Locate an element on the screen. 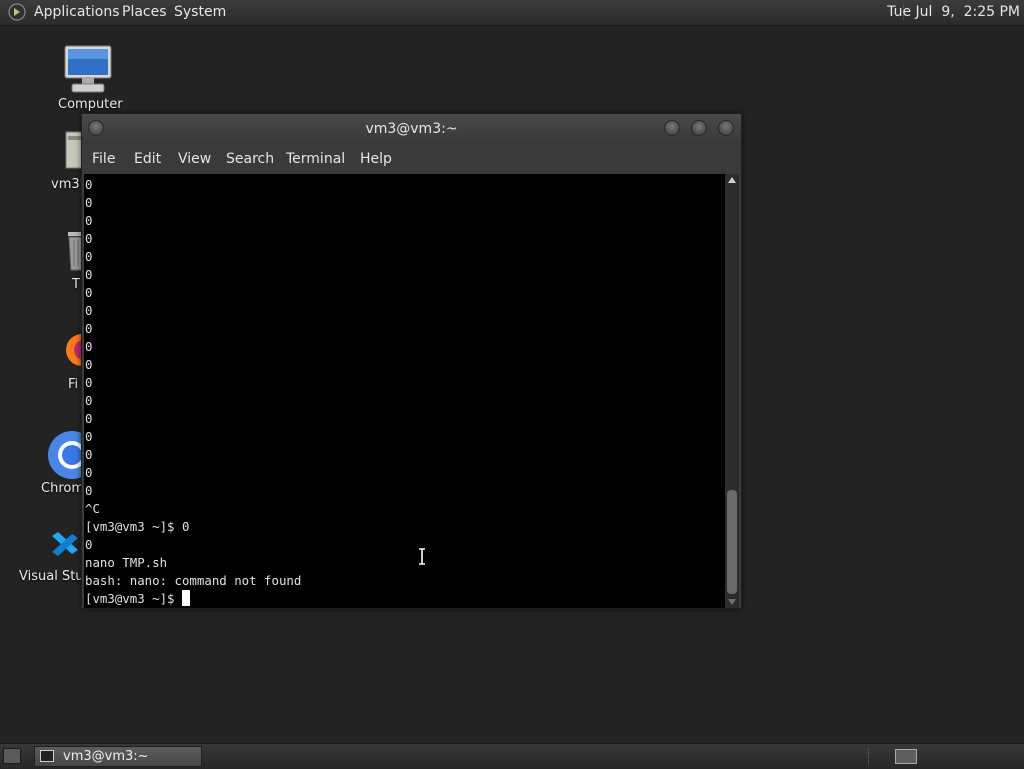 This screenshot has width=1024, height=769. system-menu: System is located at coordinates (200, 12).